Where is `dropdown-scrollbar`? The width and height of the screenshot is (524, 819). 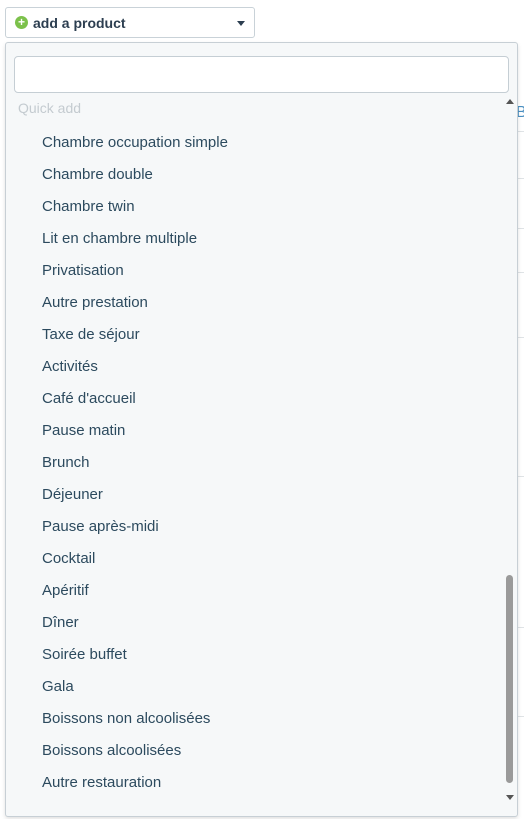
dropdown-scrollbar is located at coordinates (510, 452).